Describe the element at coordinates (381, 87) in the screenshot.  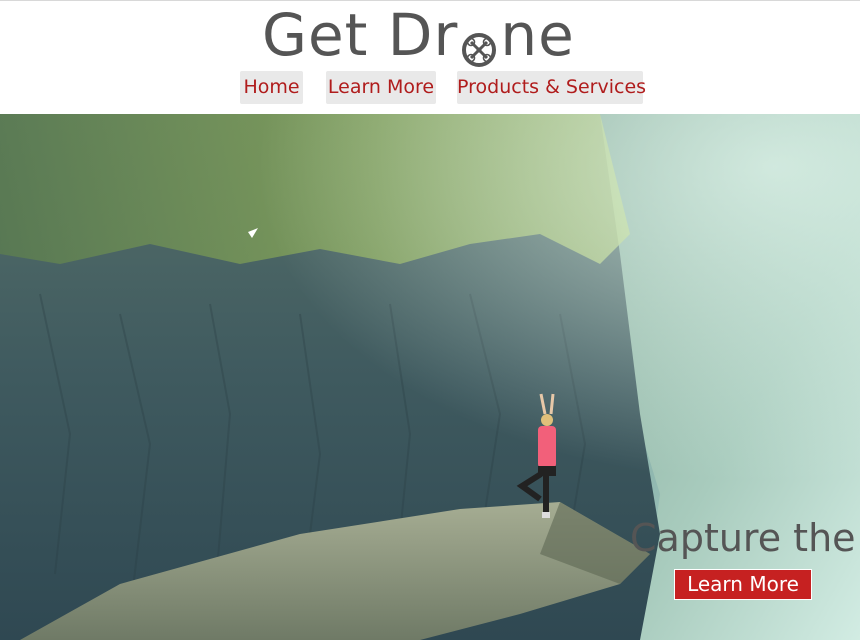
I see `nav-learn-more: Learn More` at that location.